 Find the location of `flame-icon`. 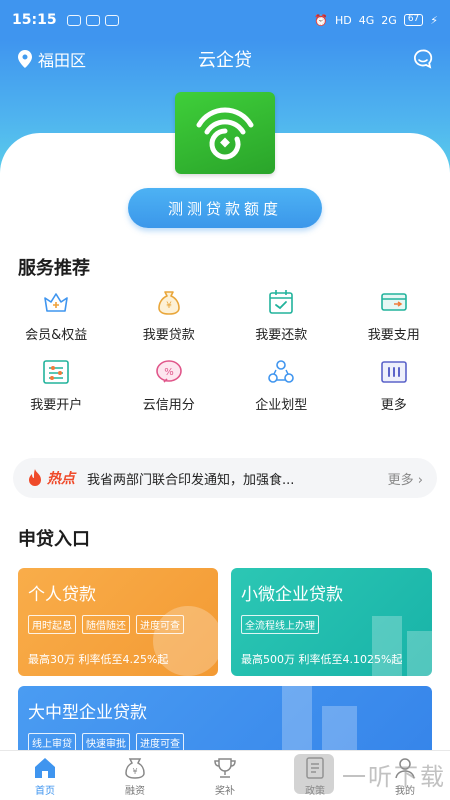

flame-icon is located at coordinates (35, 477).